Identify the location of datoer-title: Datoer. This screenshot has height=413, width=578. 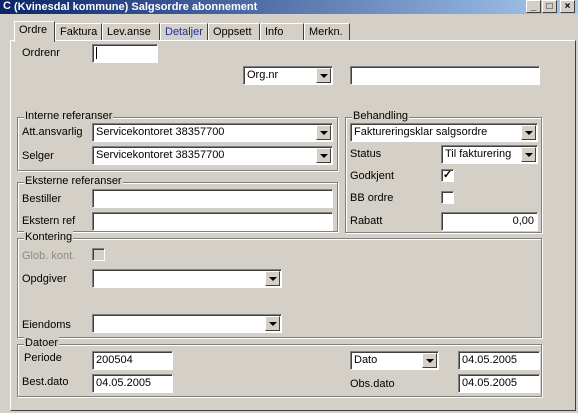
(42, 343).